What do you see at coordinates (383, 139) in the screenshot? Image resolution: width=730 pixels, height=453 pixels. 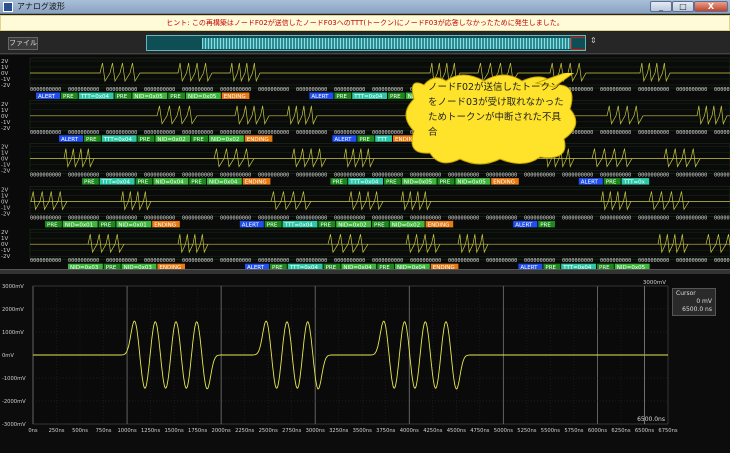 I see `protocol-label-ttt: TTT` at bounding box center [383, 139].